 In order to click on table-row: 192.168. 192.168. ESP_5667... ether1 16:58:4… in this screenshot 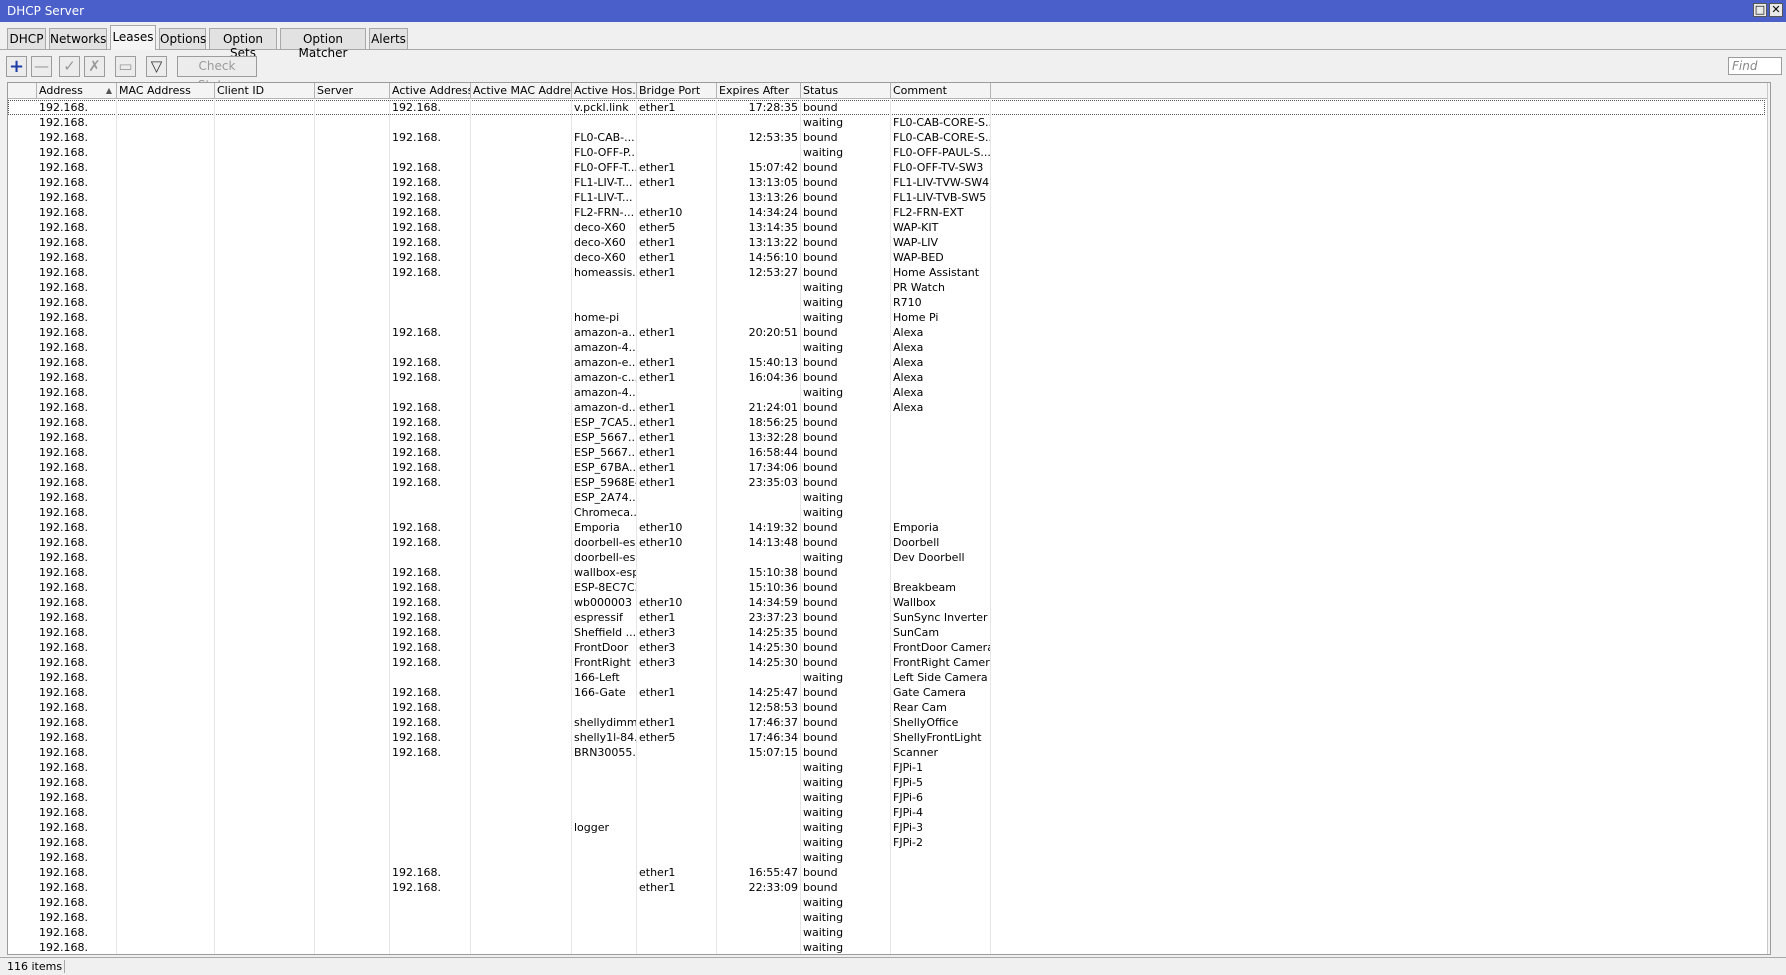, I will do `click(886, 452)`.